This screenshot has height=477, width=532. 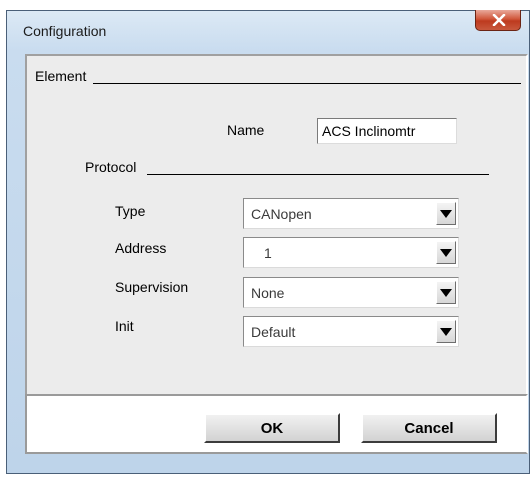 What do you see at coordinates (141, 248) in the screenshot?
I see `address-label: Address` at bounding box center [141, 248].